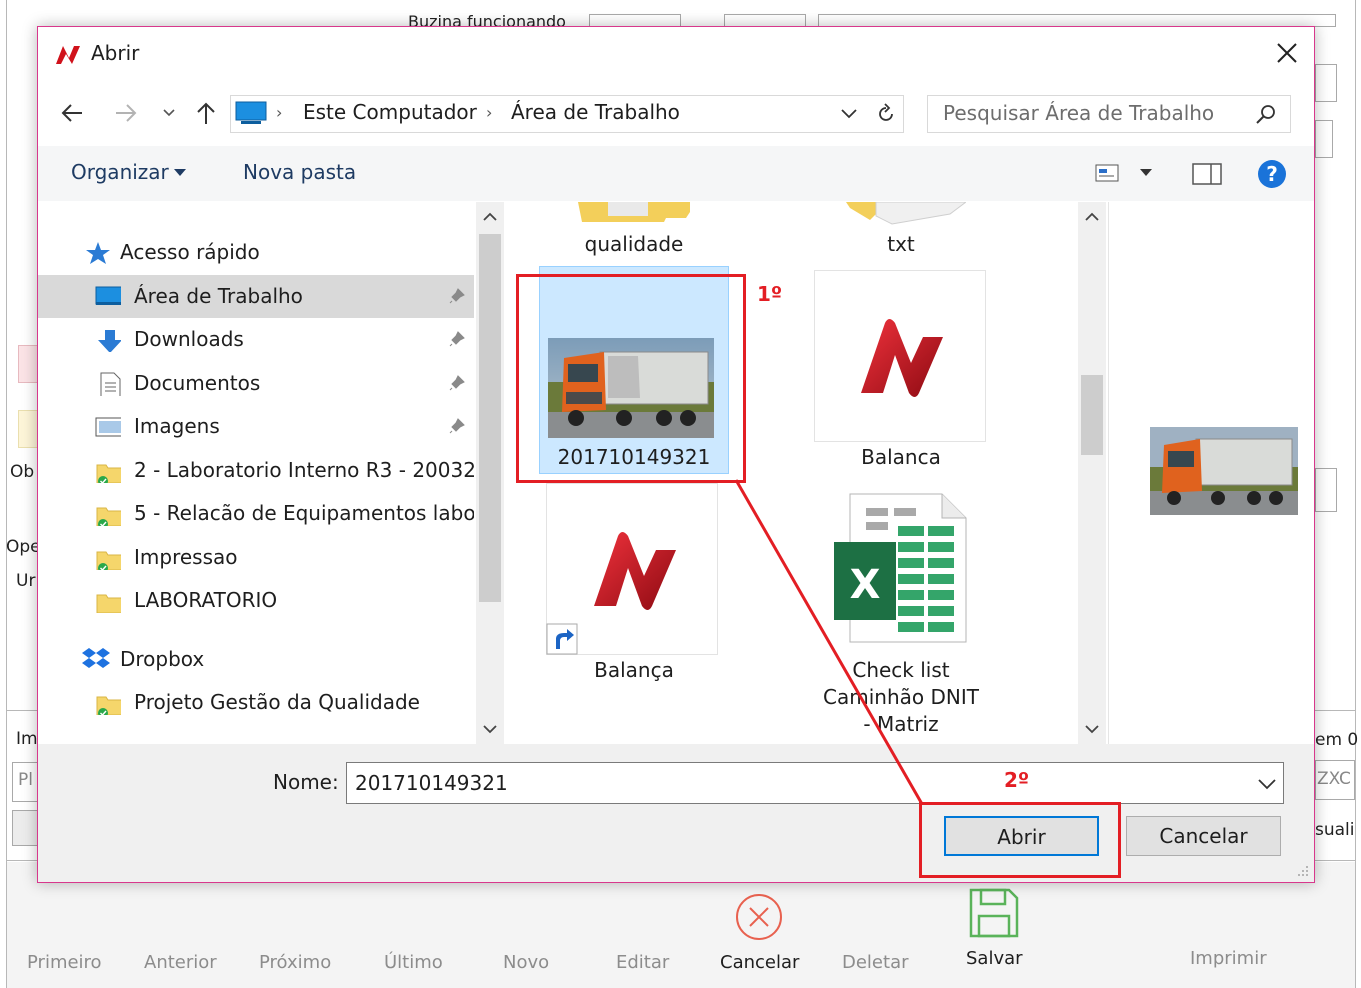  What do you see at coordinates (96, 658) in the screenshot?
I see `dropbox-icon` at bounding box center [96, 658].